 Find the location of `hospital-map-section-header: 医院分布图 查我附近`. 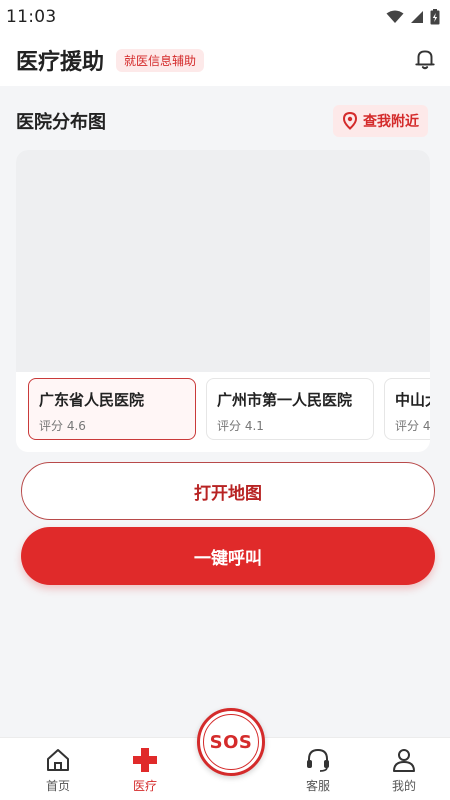

hospital-map-section-header: 医院分布图 查我附近 is located at coordinates (222, 121).